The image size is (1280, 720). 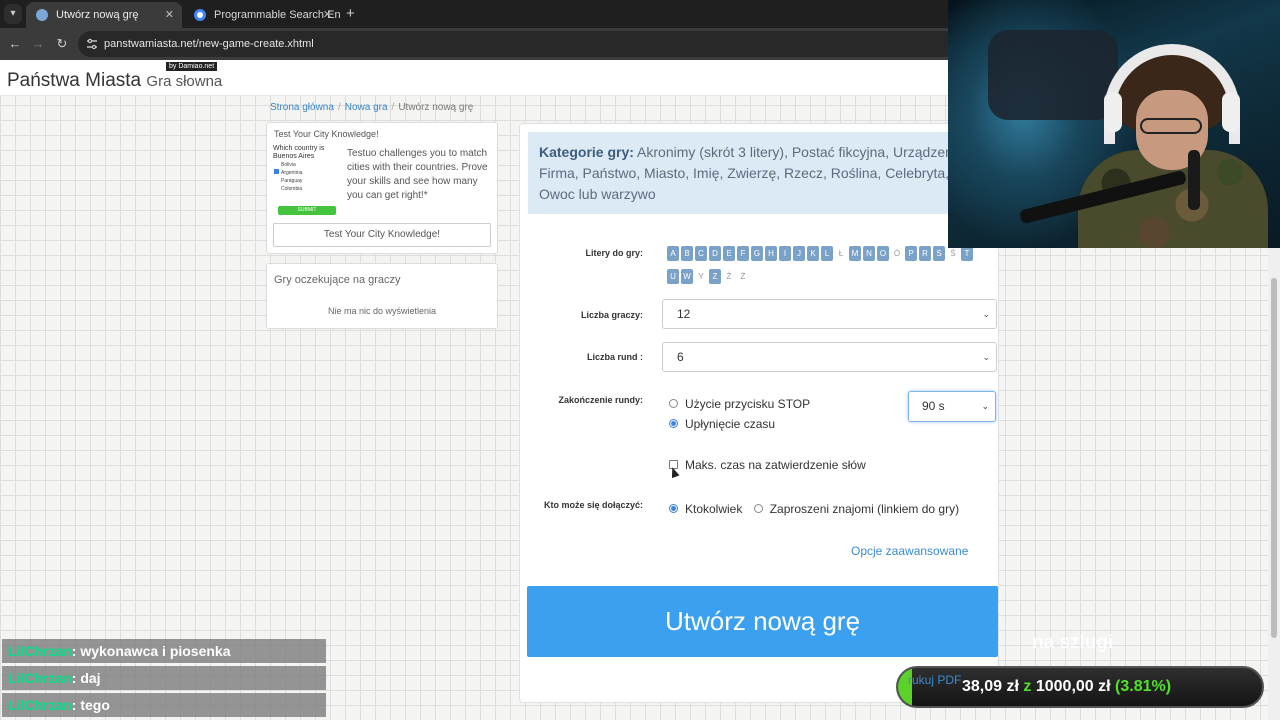 What do you see at coordinates (299, 152) in the screenshot?
I see `quiz-question: Which country is Buenos Aires` at bounding box center [299, 152].